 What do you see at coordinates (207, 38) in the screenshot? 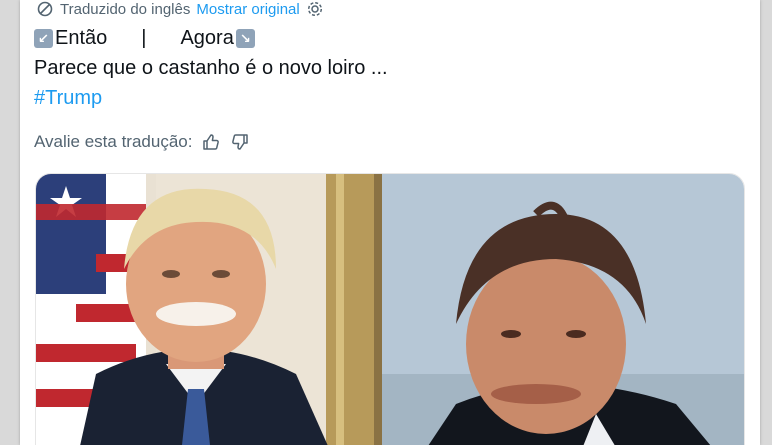
I see `after-label: Agora` at bounding box center [207, 38].